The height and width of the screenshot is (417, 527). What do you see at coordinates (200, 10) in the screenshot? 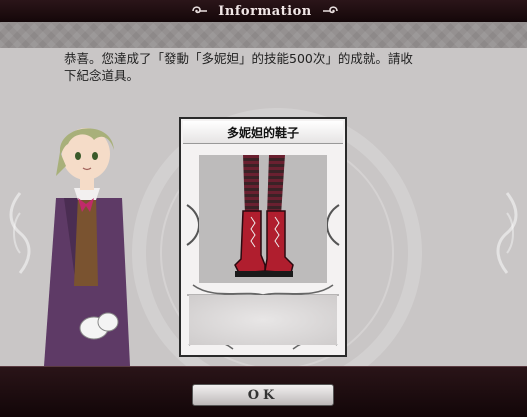
I see `left-scroll-ornament-icon` at bounding box center [200, 10].